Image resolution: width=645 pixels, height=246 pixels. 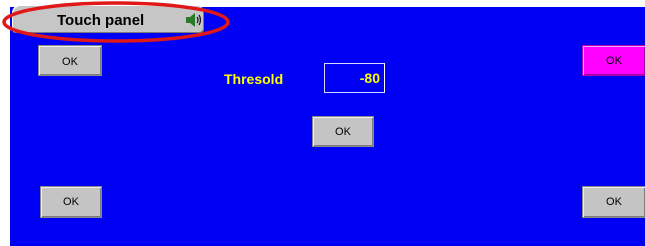 I want to click on ok-button-bottom-left: OK, so click(x=71, y=202).